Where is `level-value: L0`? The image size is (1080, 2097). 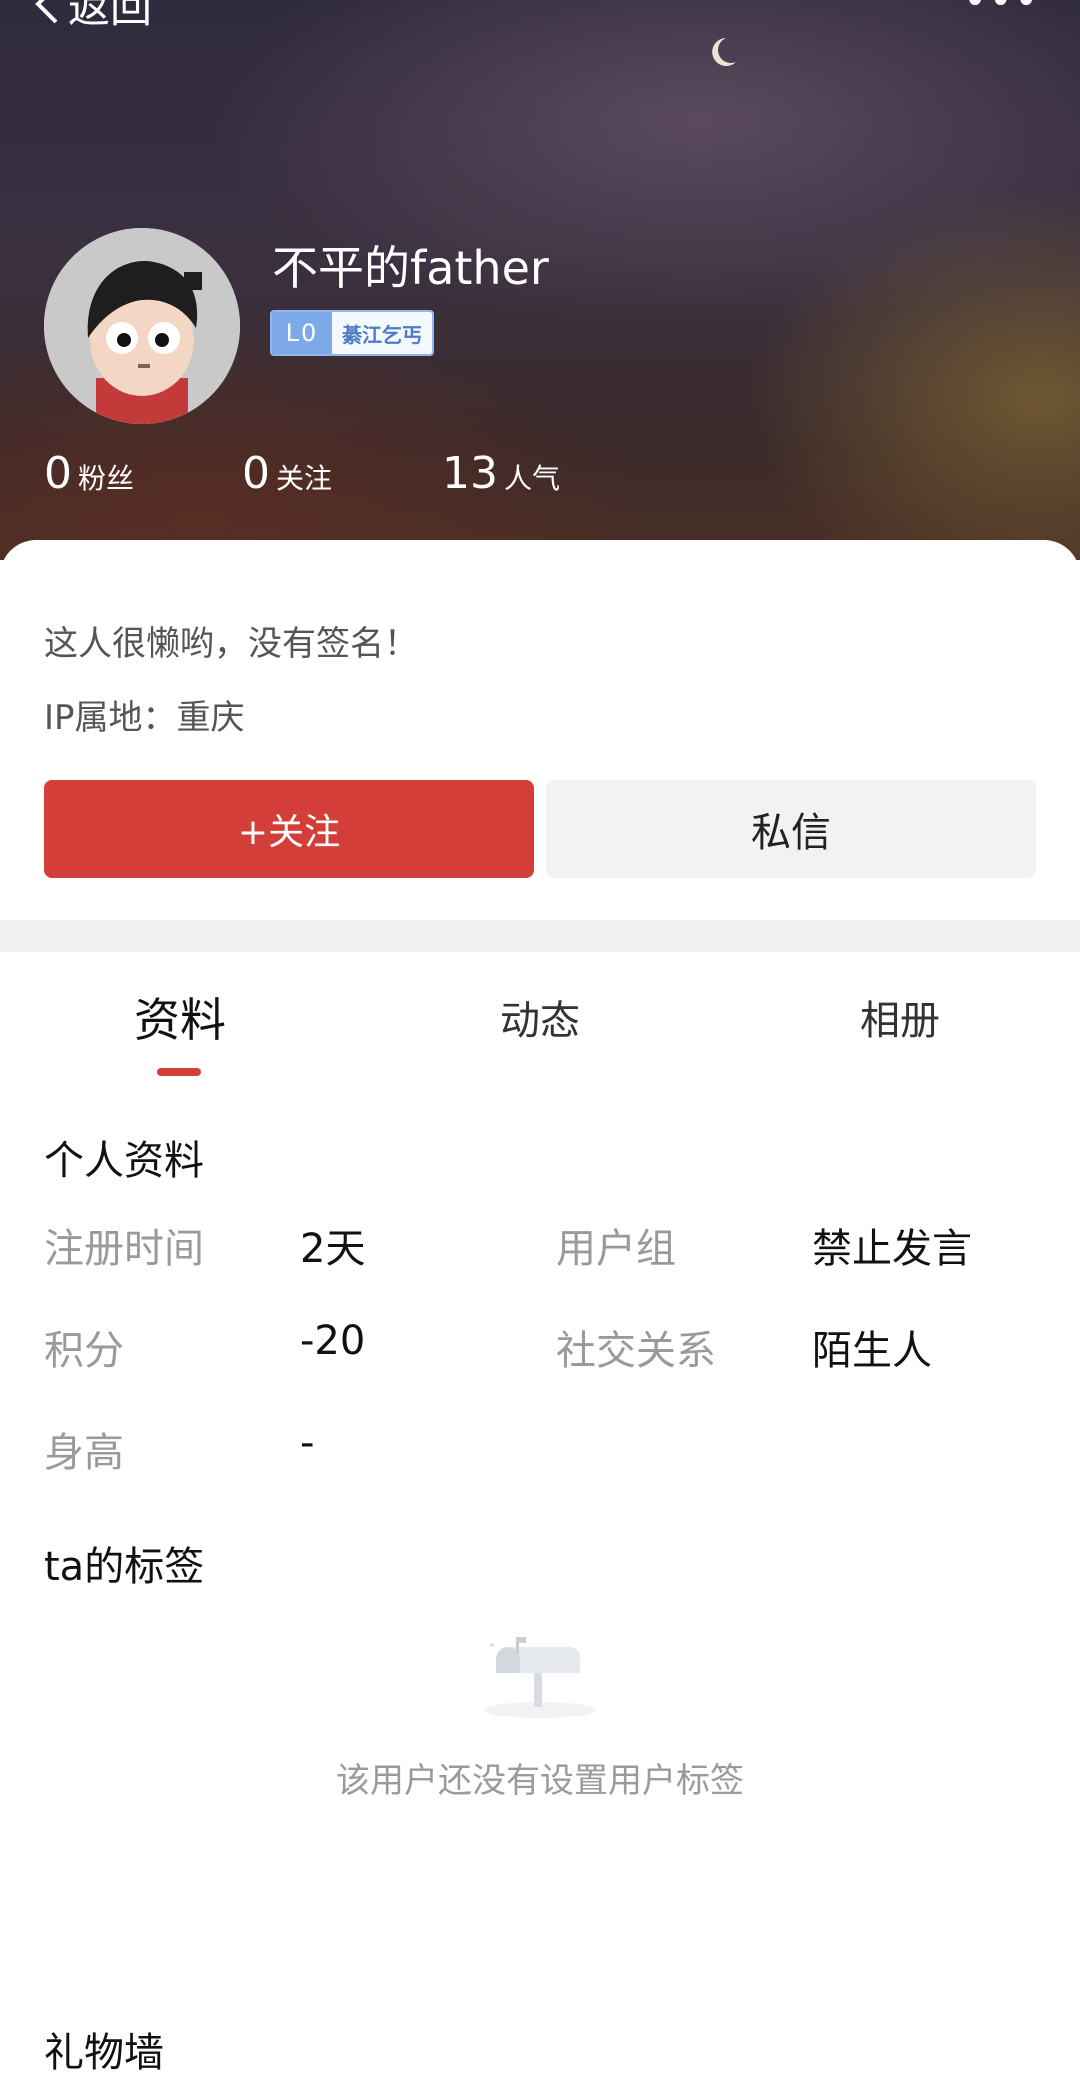 level-value: L0 is located at coordinates (302, 333).